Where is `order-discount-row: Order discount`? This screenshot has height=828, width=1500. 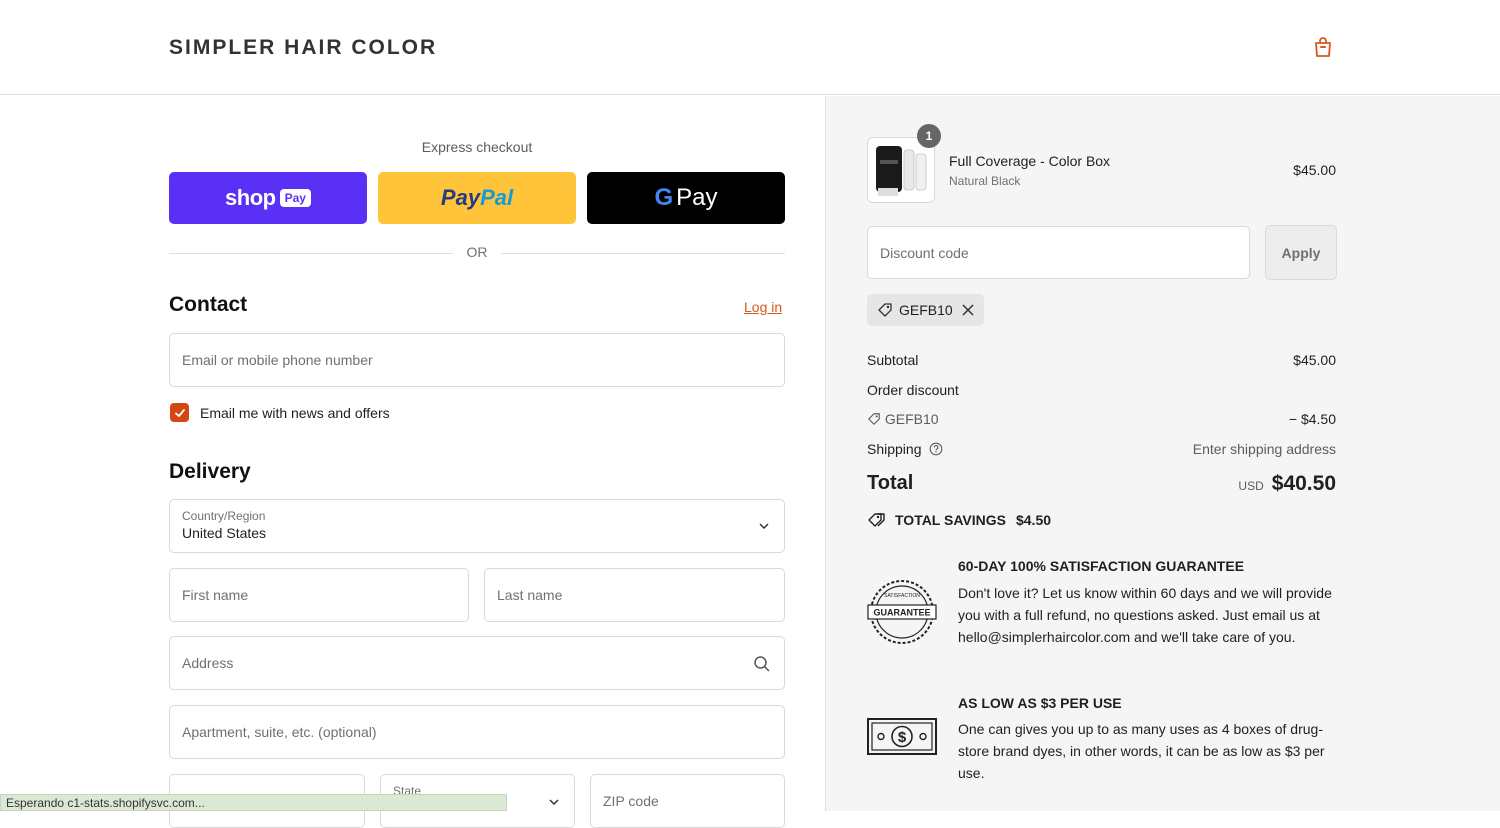 order-discount-row: Order discount is located at coordinates (1101, 390).